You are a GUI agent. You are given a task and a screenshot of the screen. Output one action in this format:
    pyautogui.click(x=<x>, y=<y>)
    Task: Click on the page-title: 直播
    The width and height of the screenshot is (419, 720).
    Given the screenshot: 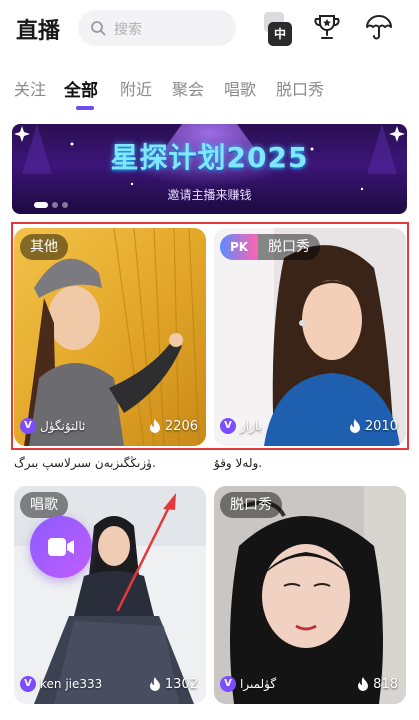 What is the action you would take?
    pyautogui.click(x=38, y=31)
    